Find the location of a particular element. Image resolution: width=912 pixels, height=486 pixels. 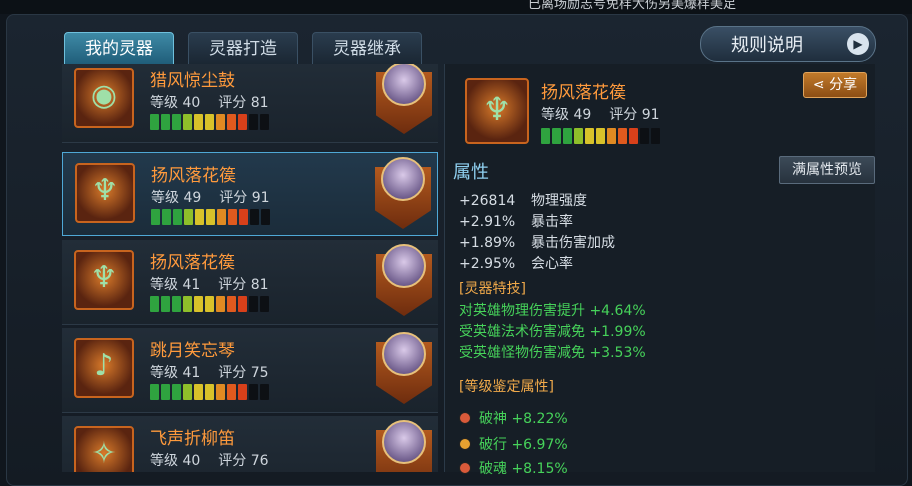

item-stats: 等级 41 评分 81 is located at coordinates (209, 284).